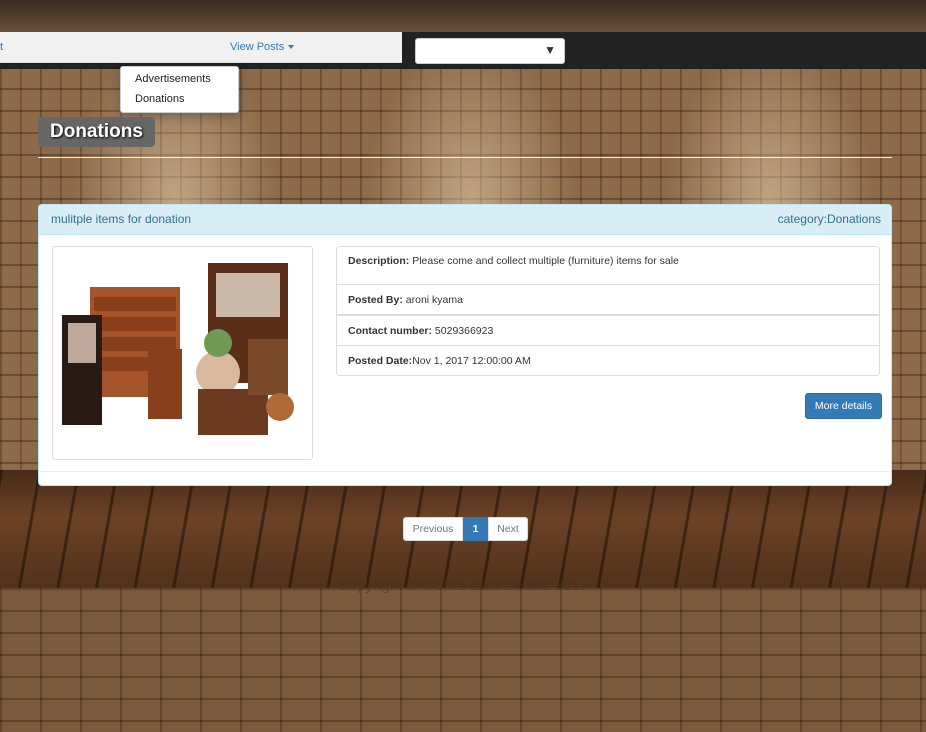 The height and width of the screenshot is (732, 926). Describe the element at coordinates (608, 299) in the screenshot. I see `posted-by-row: Posted By: aroni kyama` at that location.